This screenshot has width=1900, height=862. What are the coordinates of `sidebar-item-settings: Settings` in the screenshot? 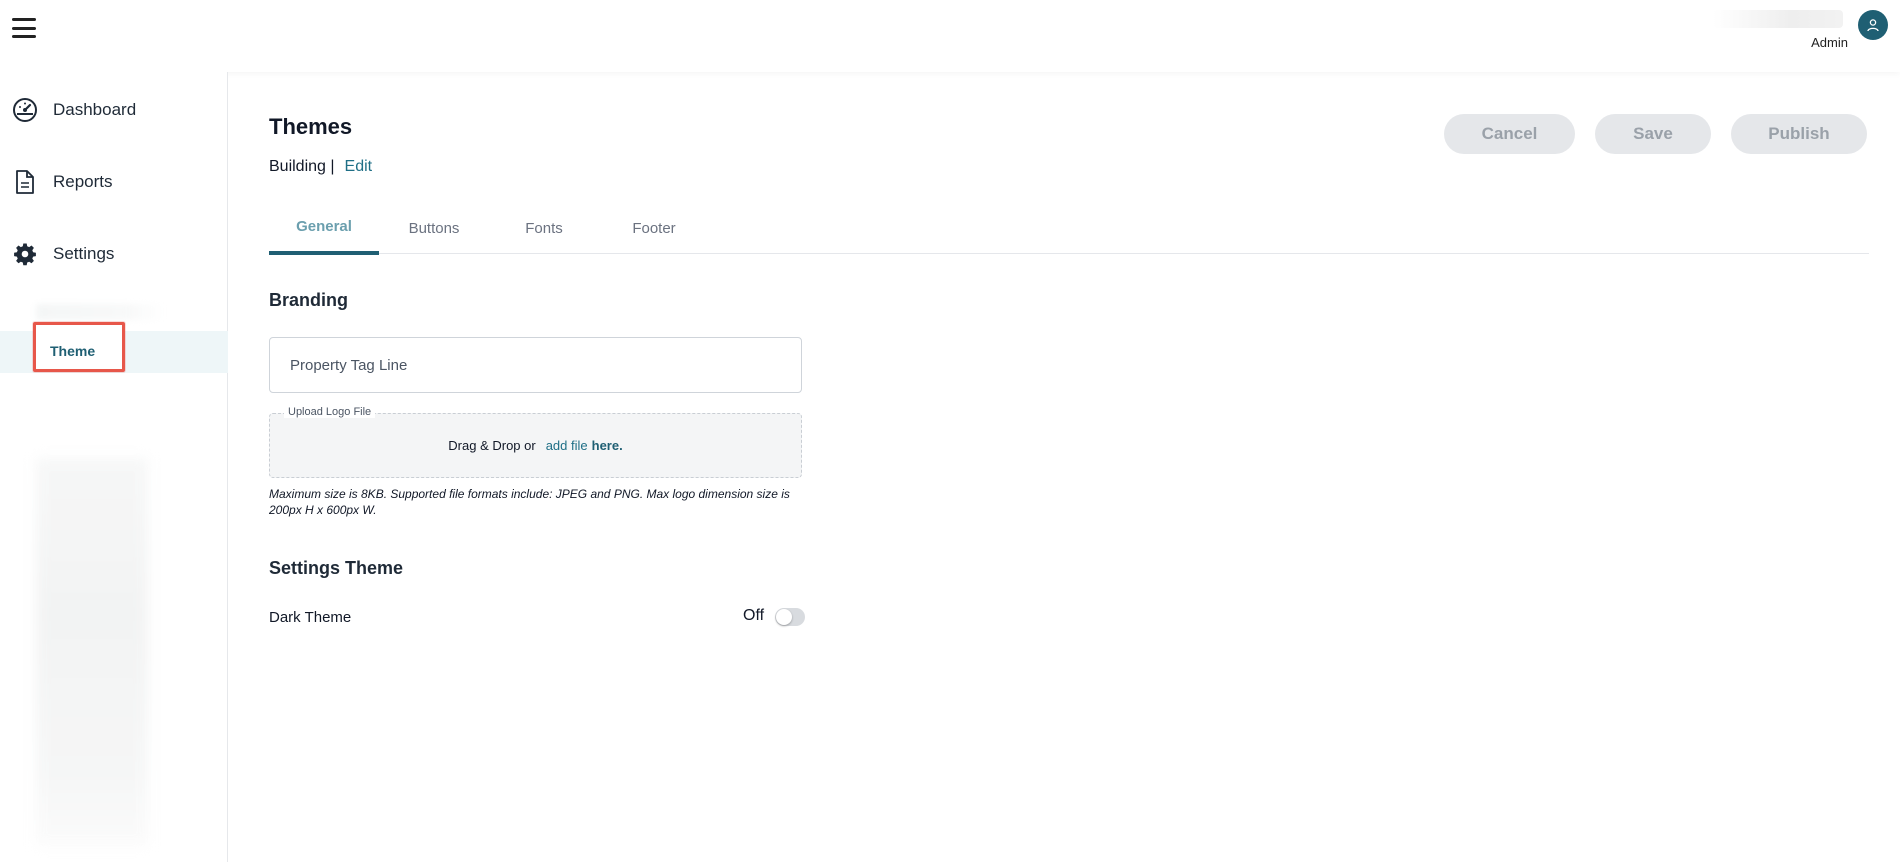 It's located at (114, 254).